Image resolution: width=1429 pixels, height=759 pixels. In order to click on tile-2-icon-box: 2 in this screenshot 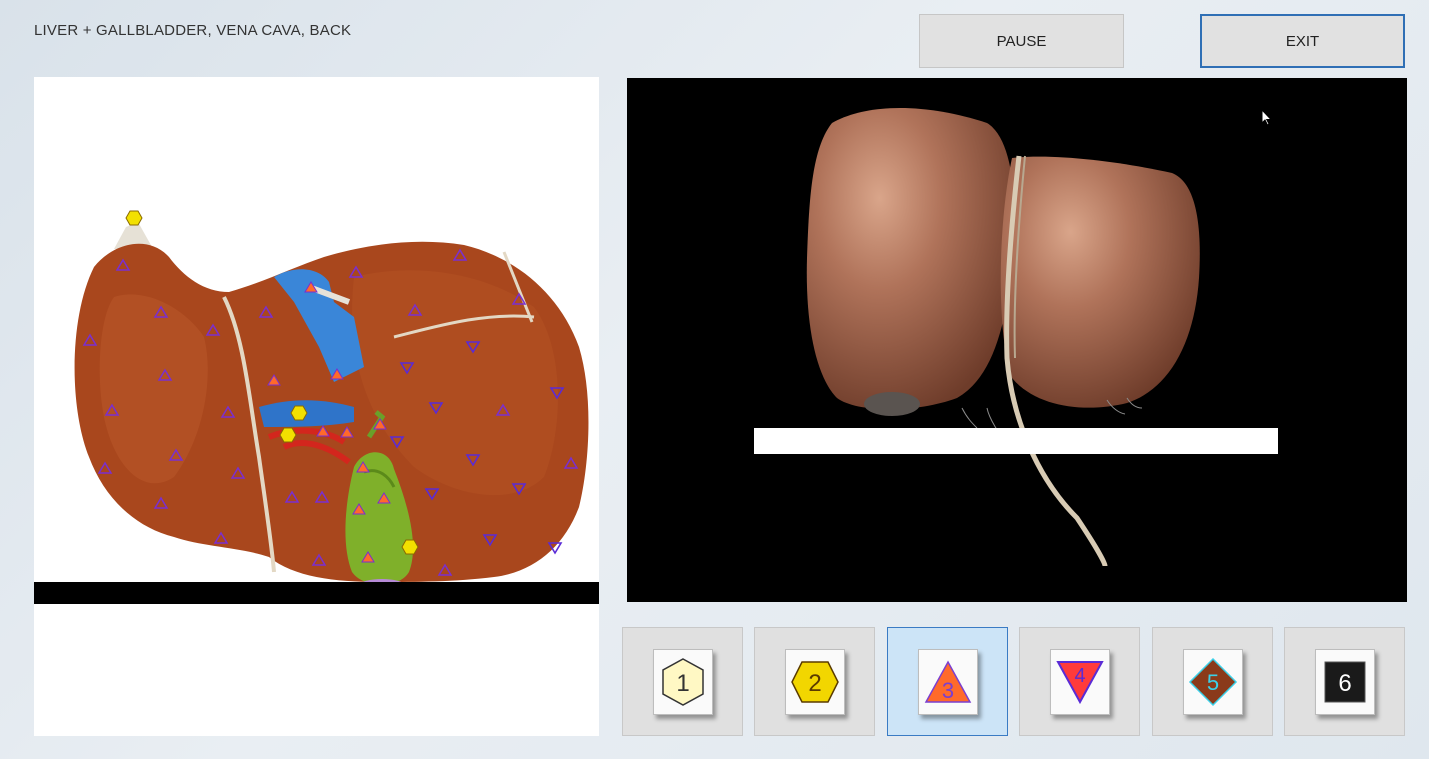, I will do `click(814, 681)`.